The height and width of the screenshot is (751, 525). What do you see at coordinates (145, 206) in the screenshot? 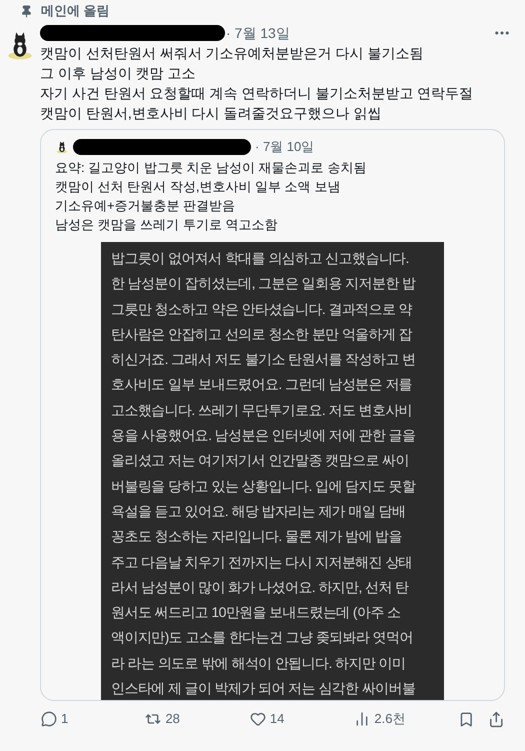
I see `quote-text-line: 기소유예+증거불충분 판결받음` at bounding box center [145, 206].